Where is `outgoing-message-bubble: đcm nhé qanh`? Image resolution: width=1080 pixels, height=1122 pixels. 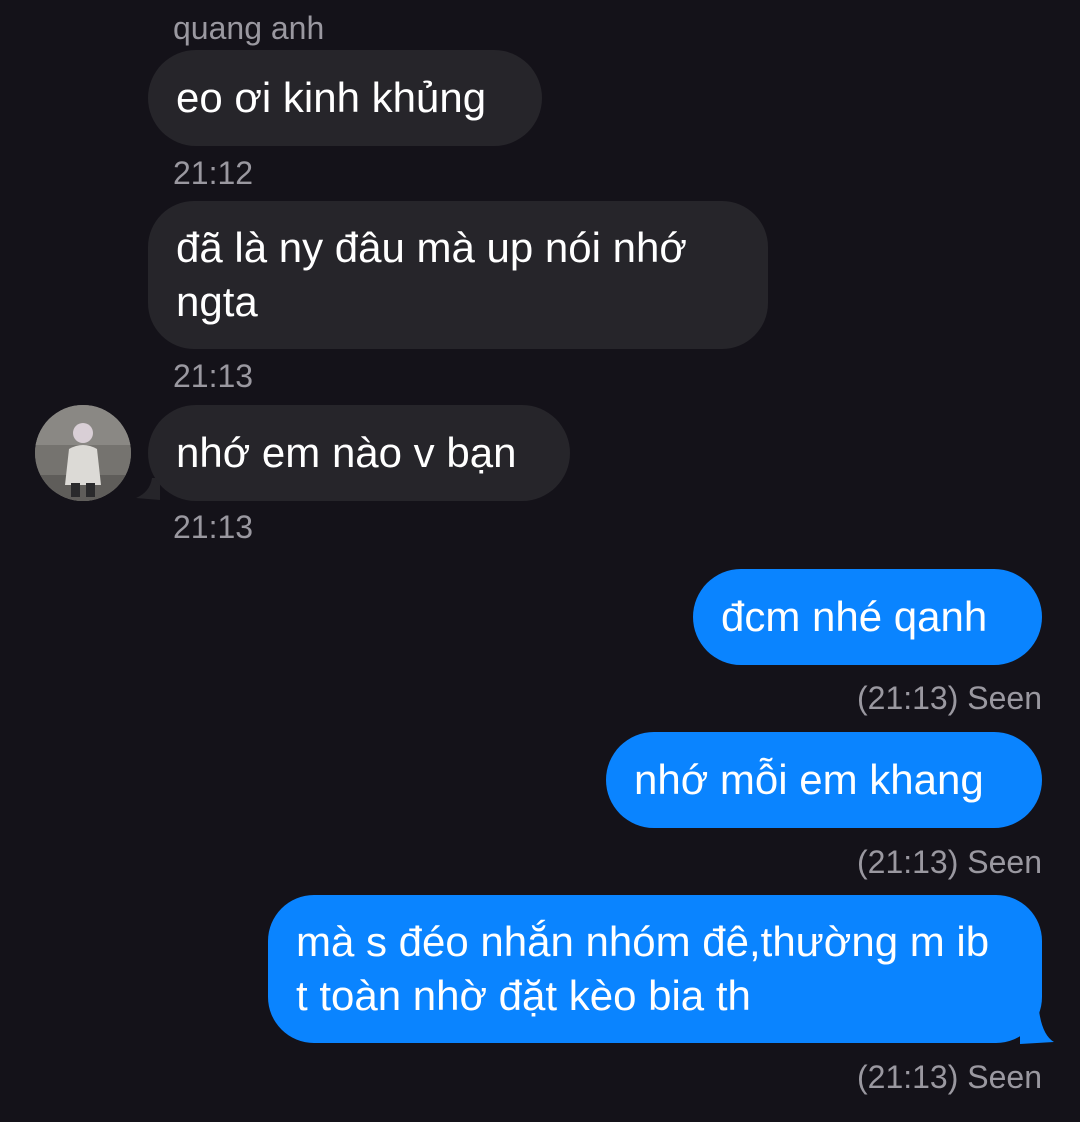
outgoing-message-bubble: đcm nhé qanh is located at coordinates (867, 617).